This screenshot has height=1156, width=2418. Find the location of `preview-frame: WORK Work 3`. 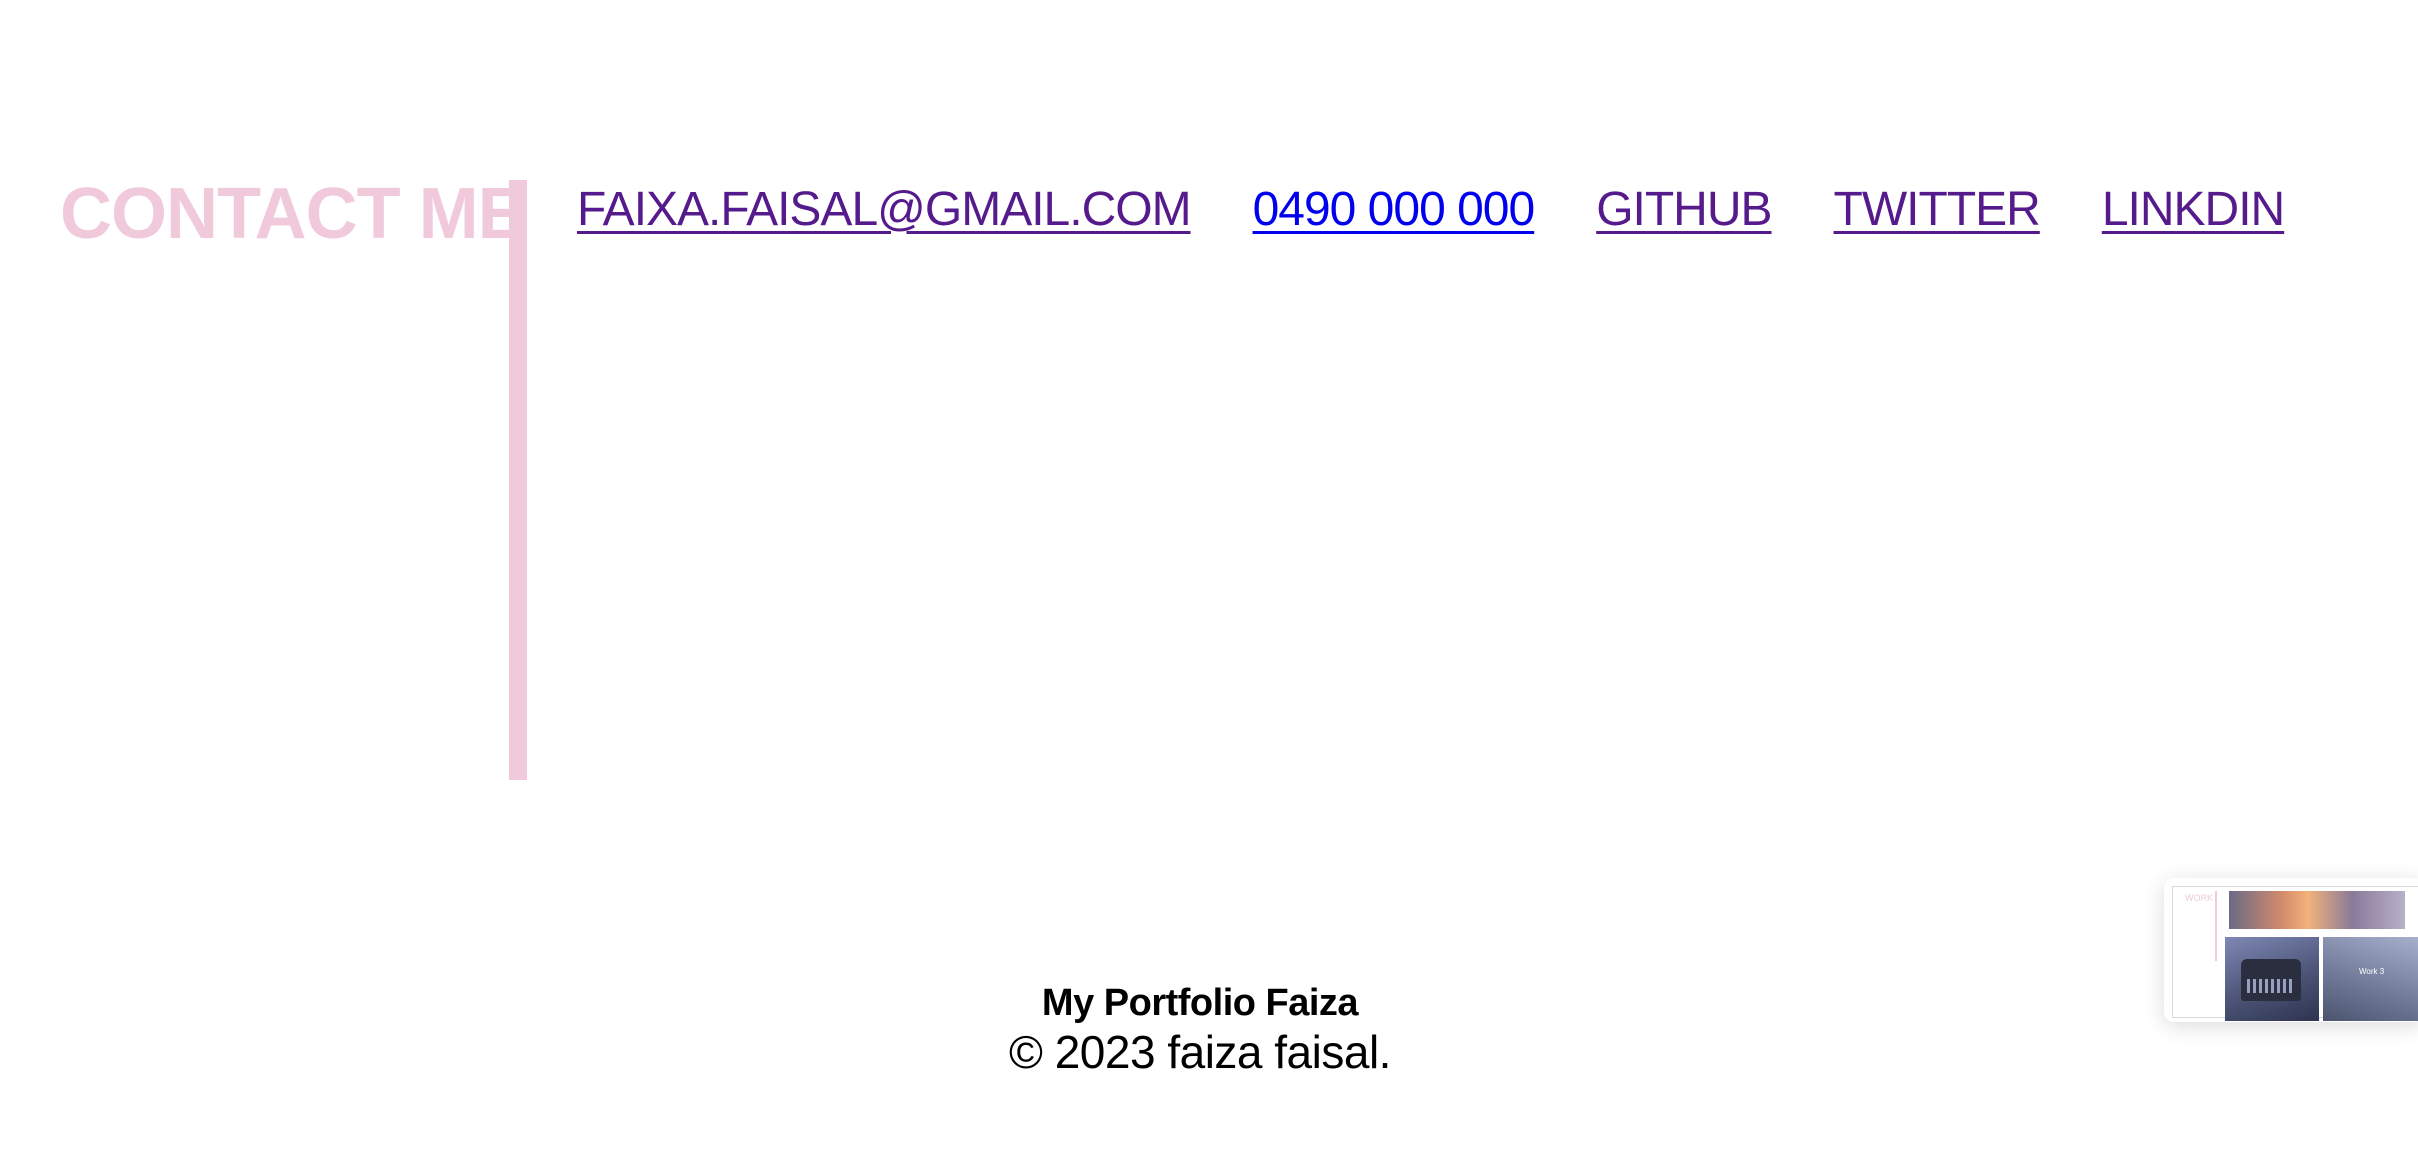

preview-frame: WORK Work 3 is located at coordinates (2295, 953).